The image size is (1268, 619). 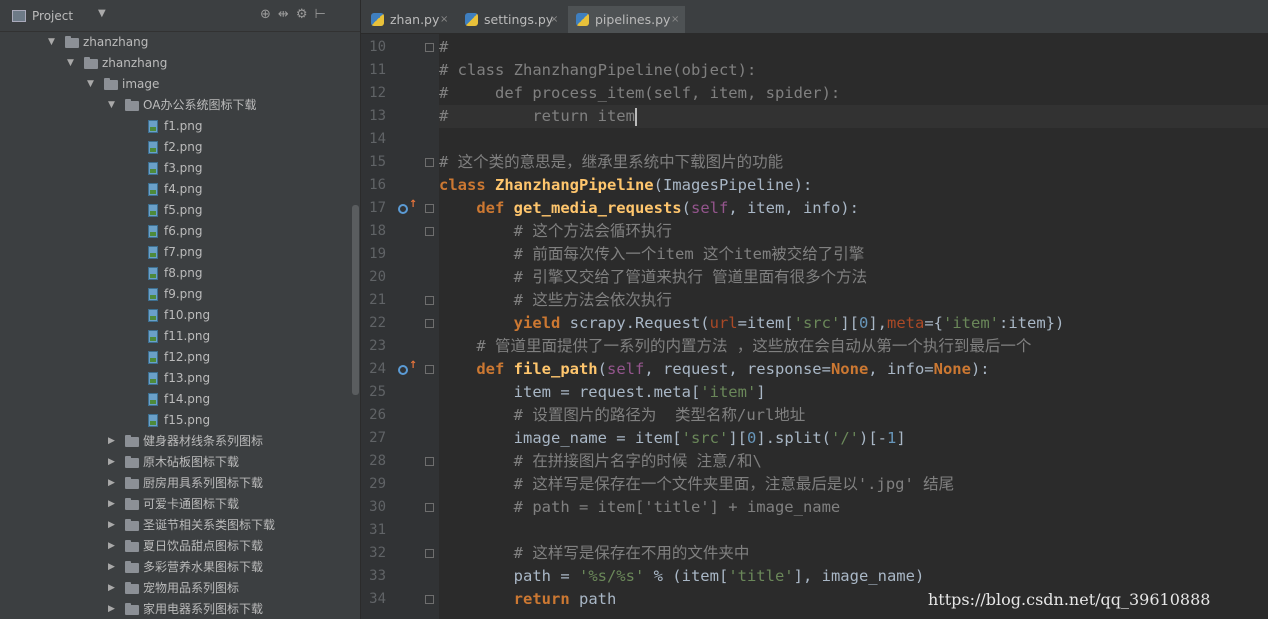 I want to click on tree-file-item: f9.png, so click(x=175, y=294).